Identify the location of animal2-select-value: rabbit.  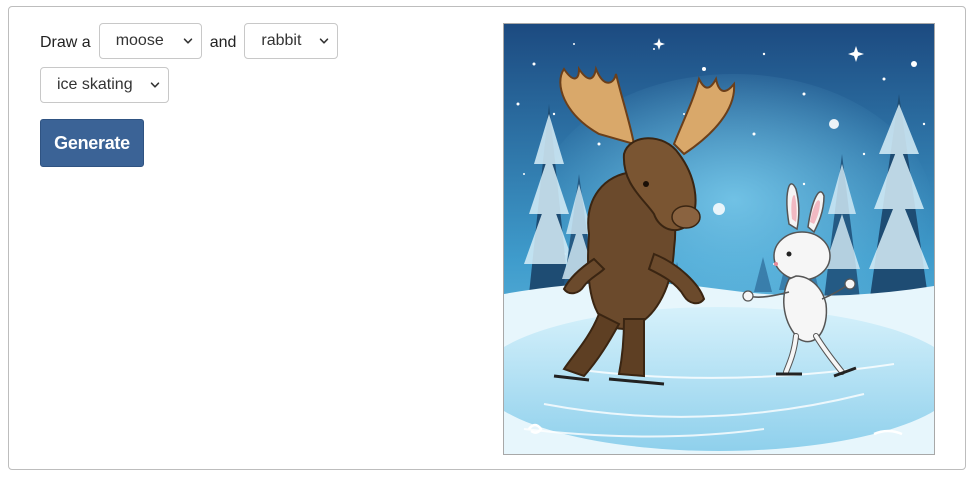
(281, 40).